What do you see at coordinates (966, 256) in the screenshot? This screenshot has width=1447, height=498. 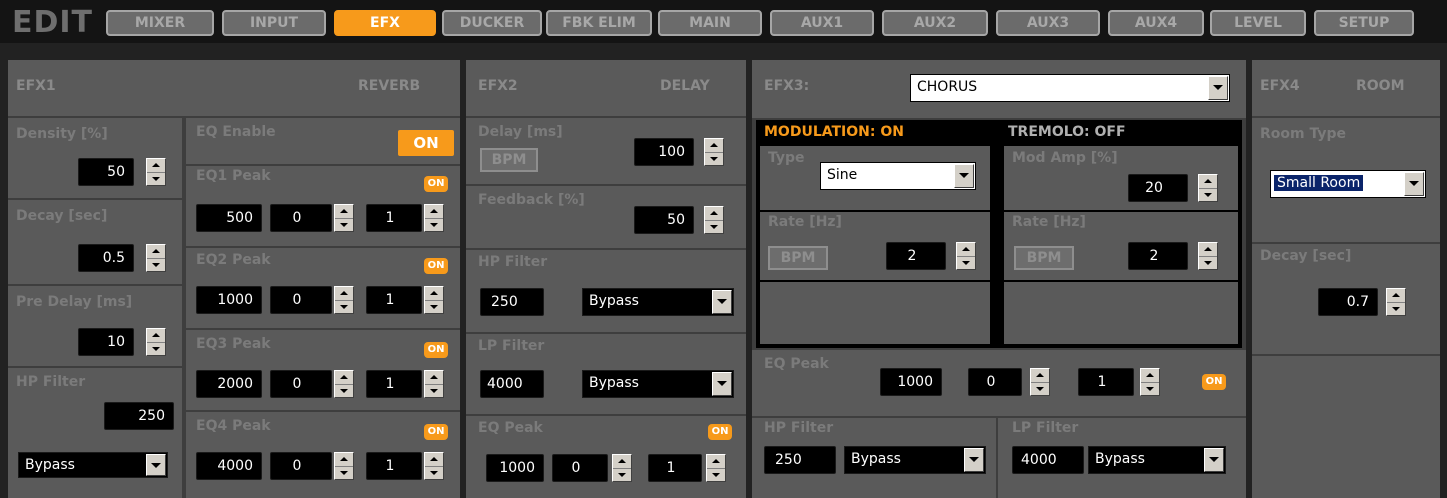 I see `efx3-mod-rate-stepper` at bounding box center [966, 256].